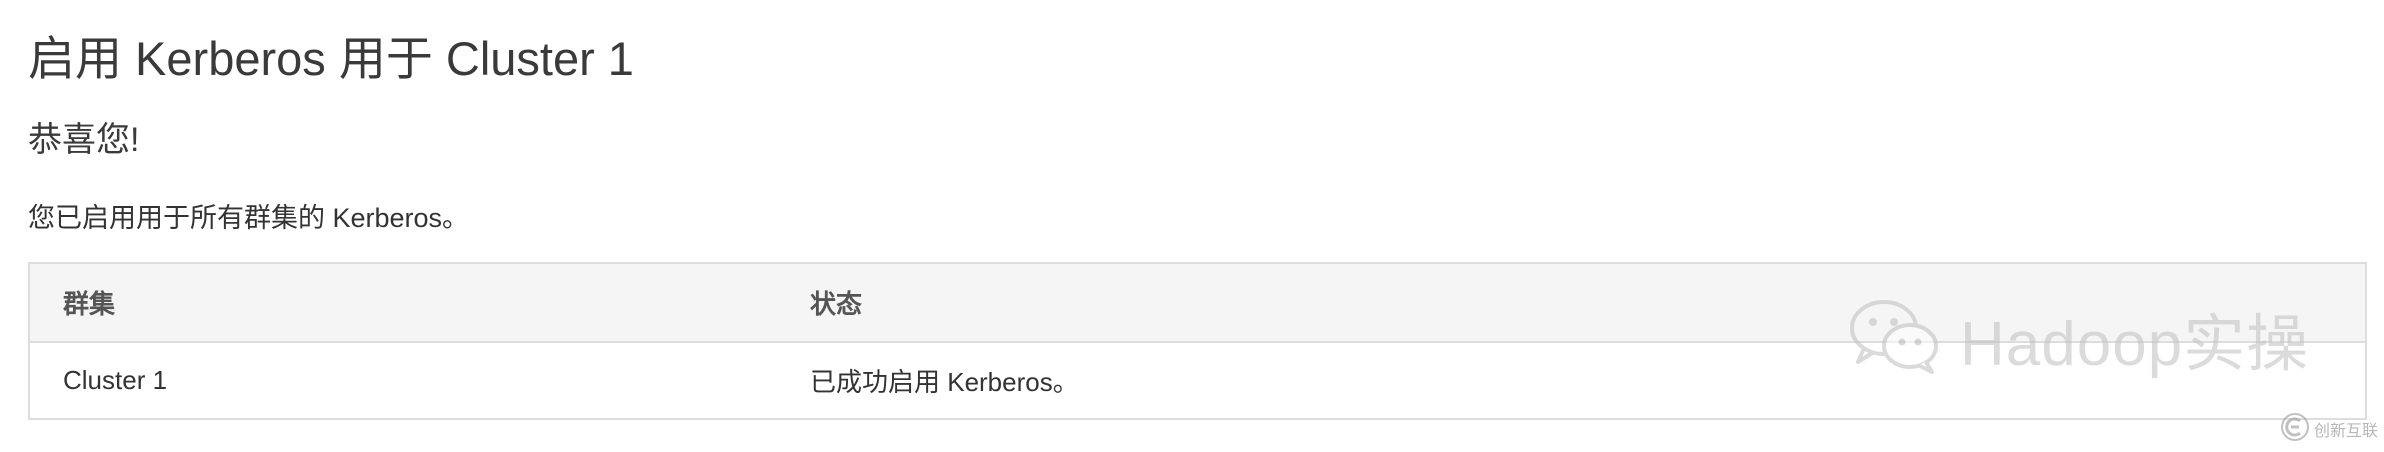 Image resolution: width=2384 pixels, height=452 pixels. What do you see at coordinates (944, 382) in the screenshot?
I see `cell-status: 已成功启用 Kerberos。` at bounding box center [944, 382].